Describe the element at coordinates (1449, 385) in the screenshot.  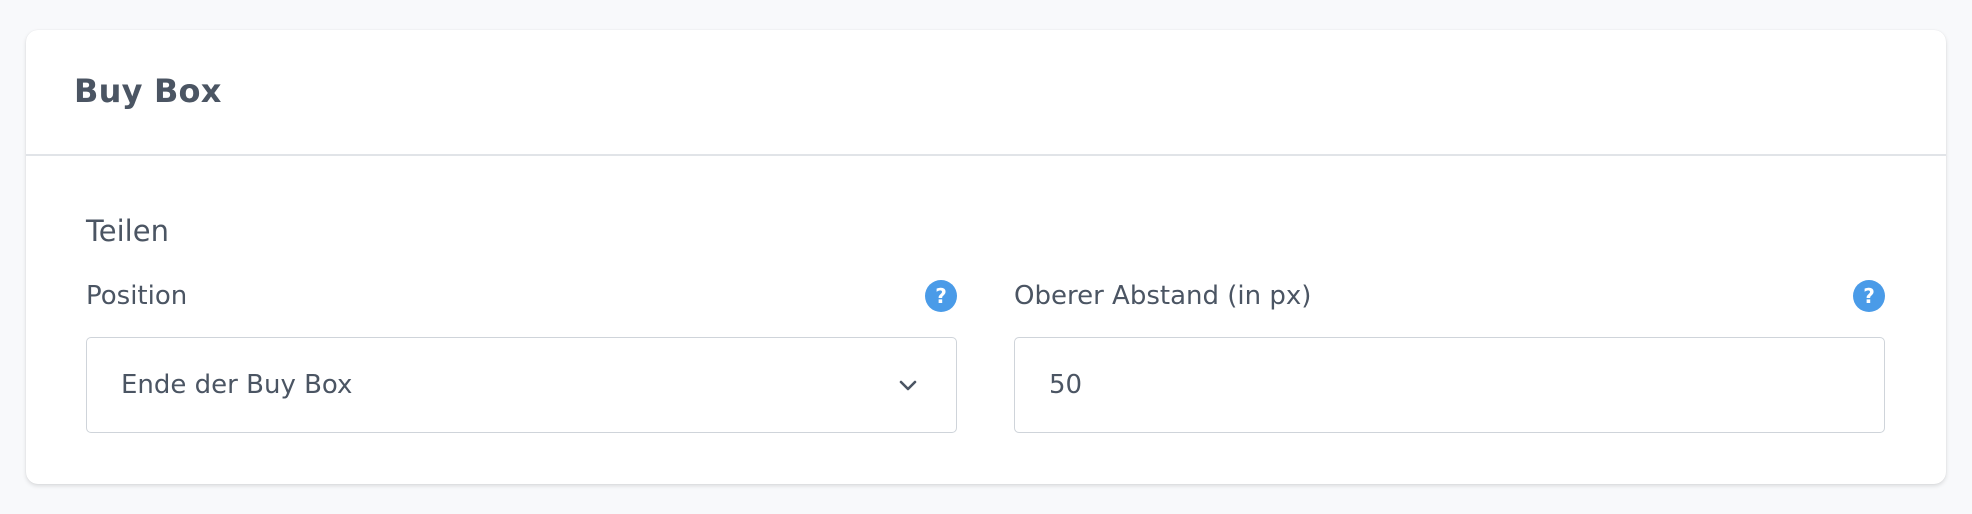
I see `top-margin-input: 50` at that location.